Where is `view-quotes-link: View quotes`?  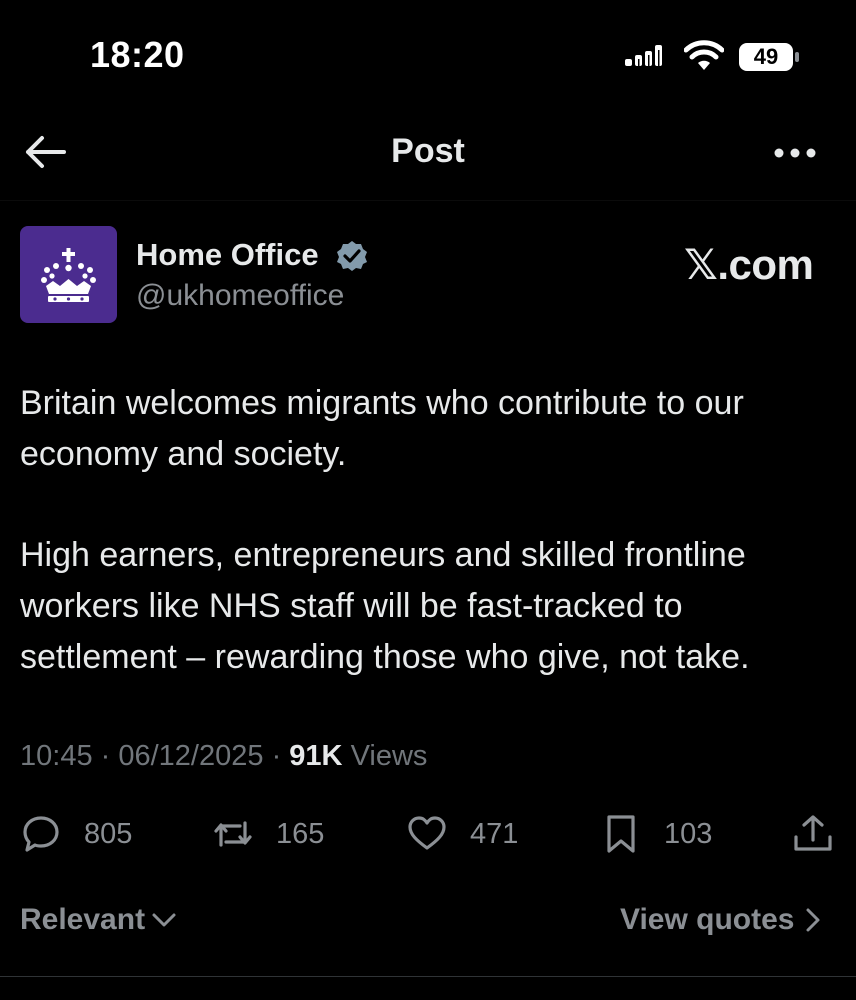 view-quotes-link: View quotes is located at coordinates (721, 920).